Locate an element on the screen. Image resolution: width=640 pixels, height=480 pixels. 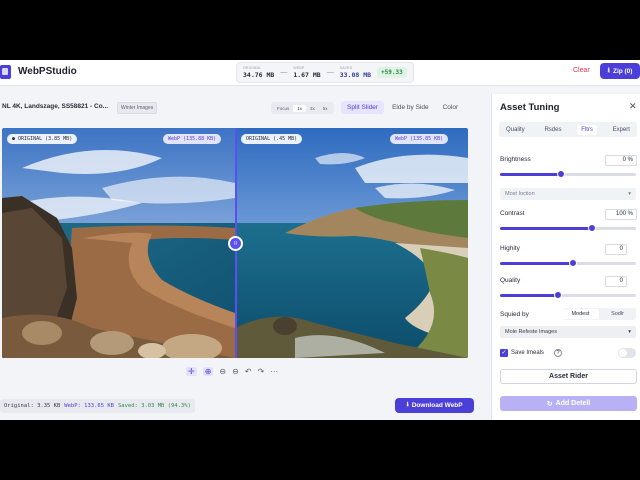
preset-select-value: Most Ioction is located at coordinates (520, 194).